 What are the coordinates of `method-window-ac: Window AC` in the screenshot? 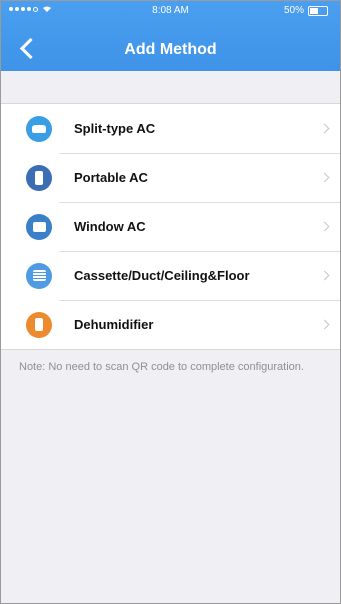 It's located at (170, 226).